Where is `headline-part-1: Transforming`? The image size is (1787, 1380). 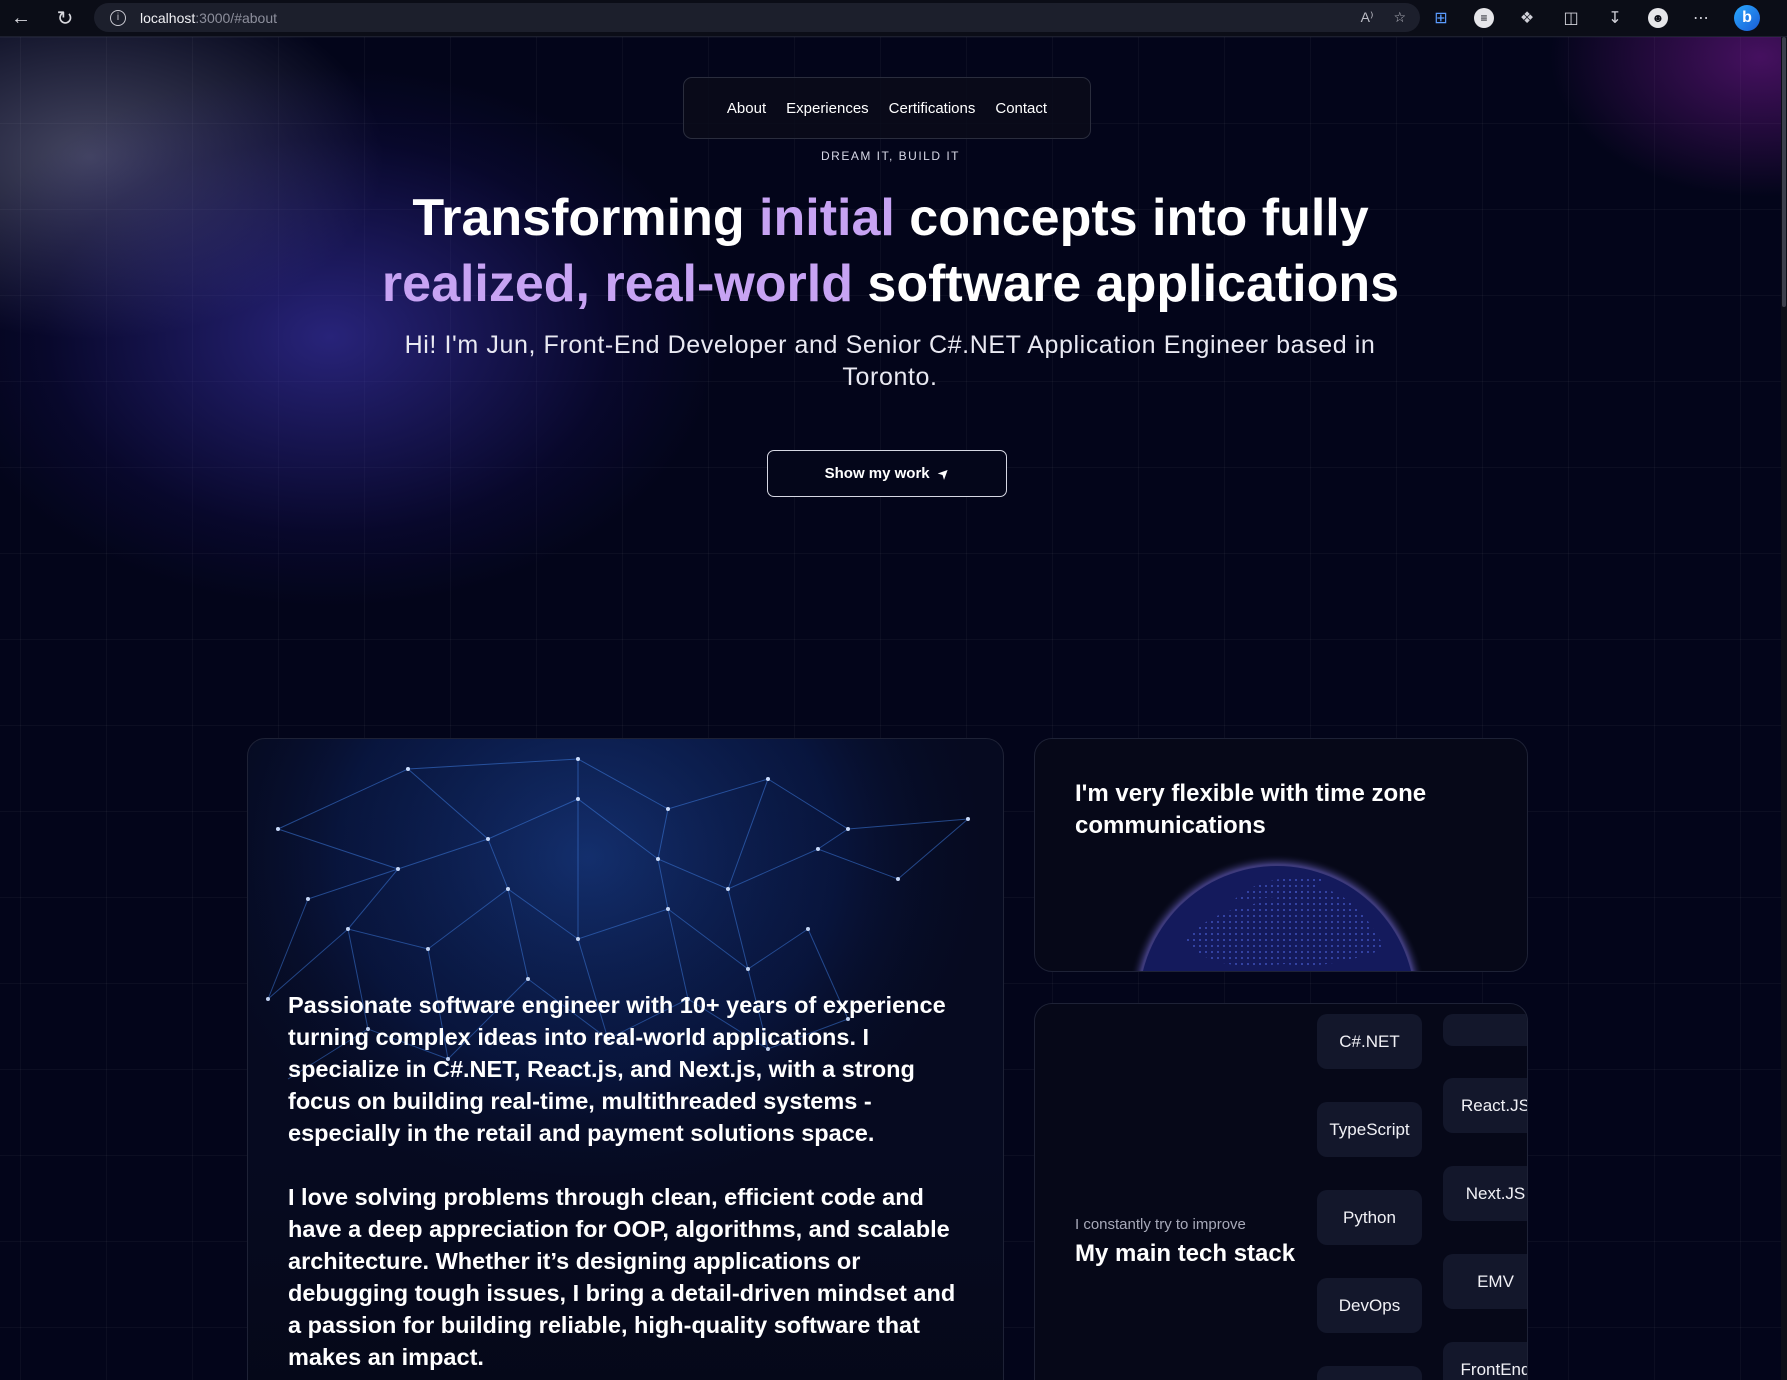 headline-part-1: Transforming is located at coordinates (586, 218).